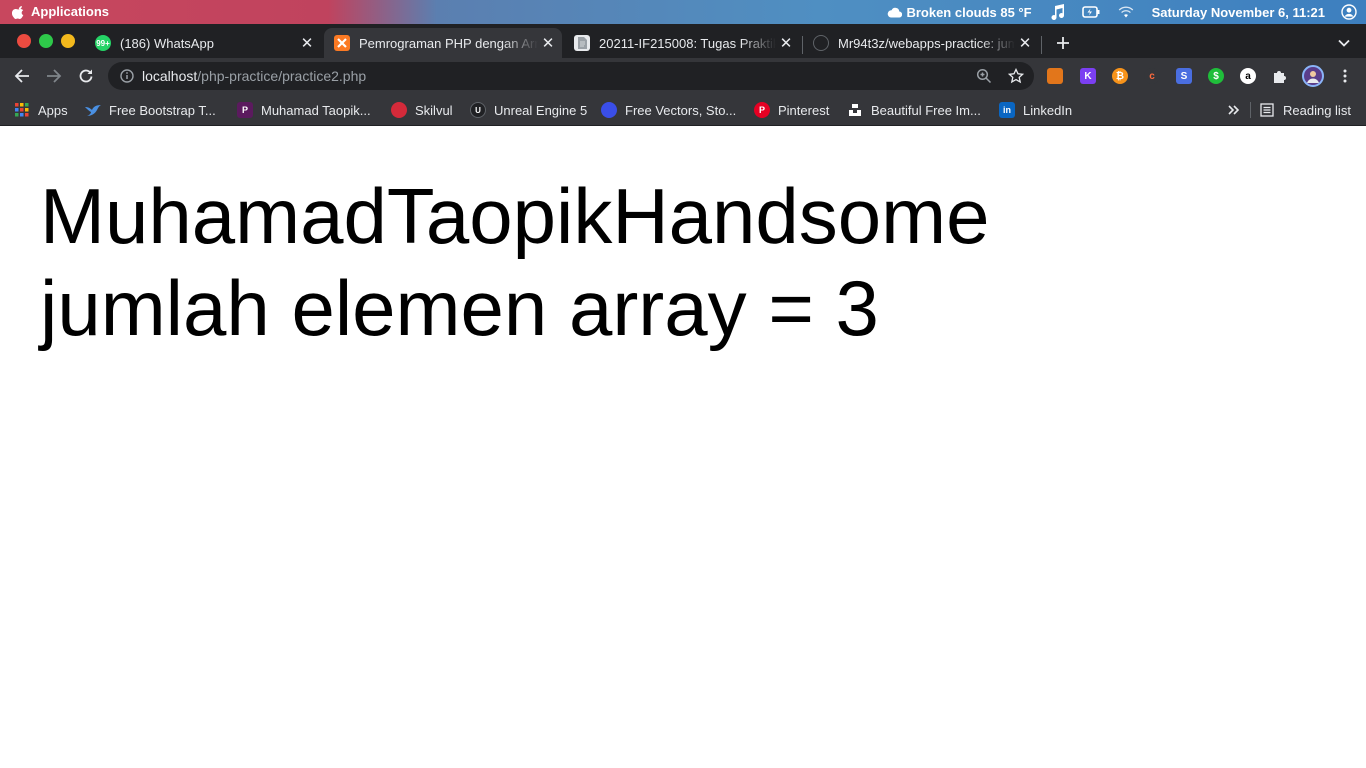 This screenshot has width=1366, height=768. Describe the element at coordinates (459, 308) in the screenshot. I see `output-line-array-count: jumlah elemen array = 3` at that location.